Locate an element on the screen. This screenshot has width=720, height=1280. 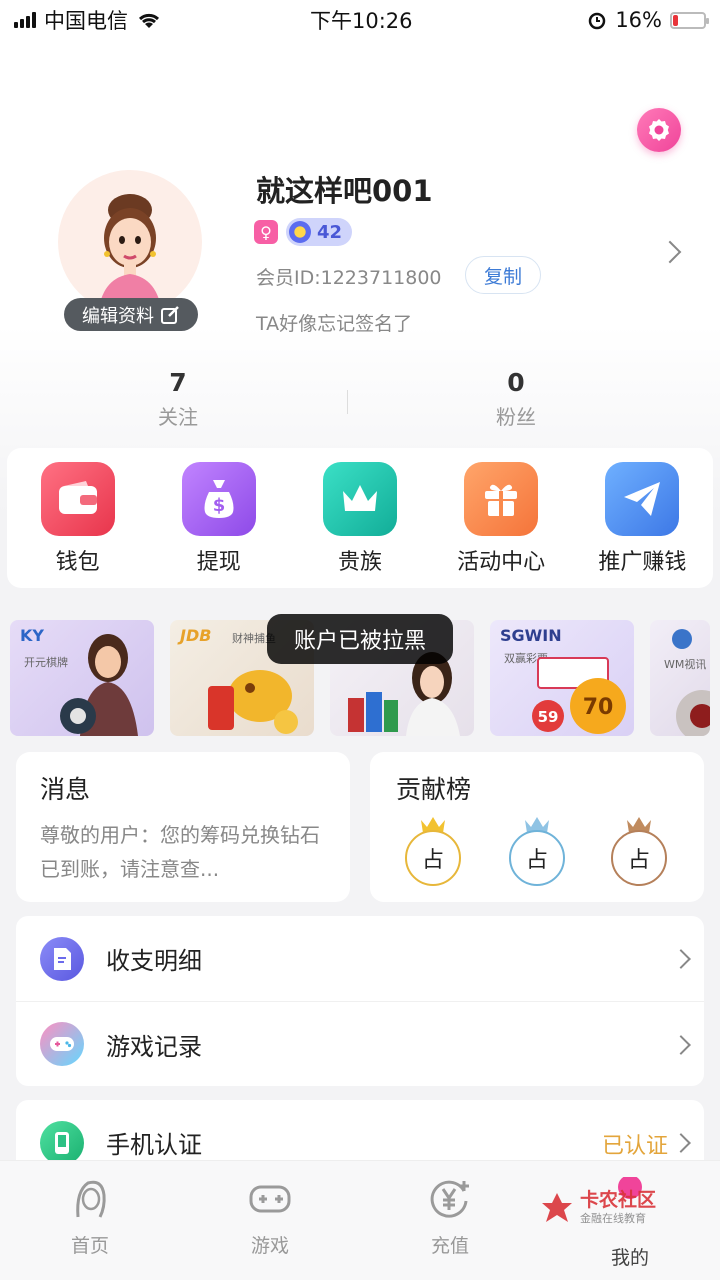
messages-title: 消息 is located at coordinates (65, 789).